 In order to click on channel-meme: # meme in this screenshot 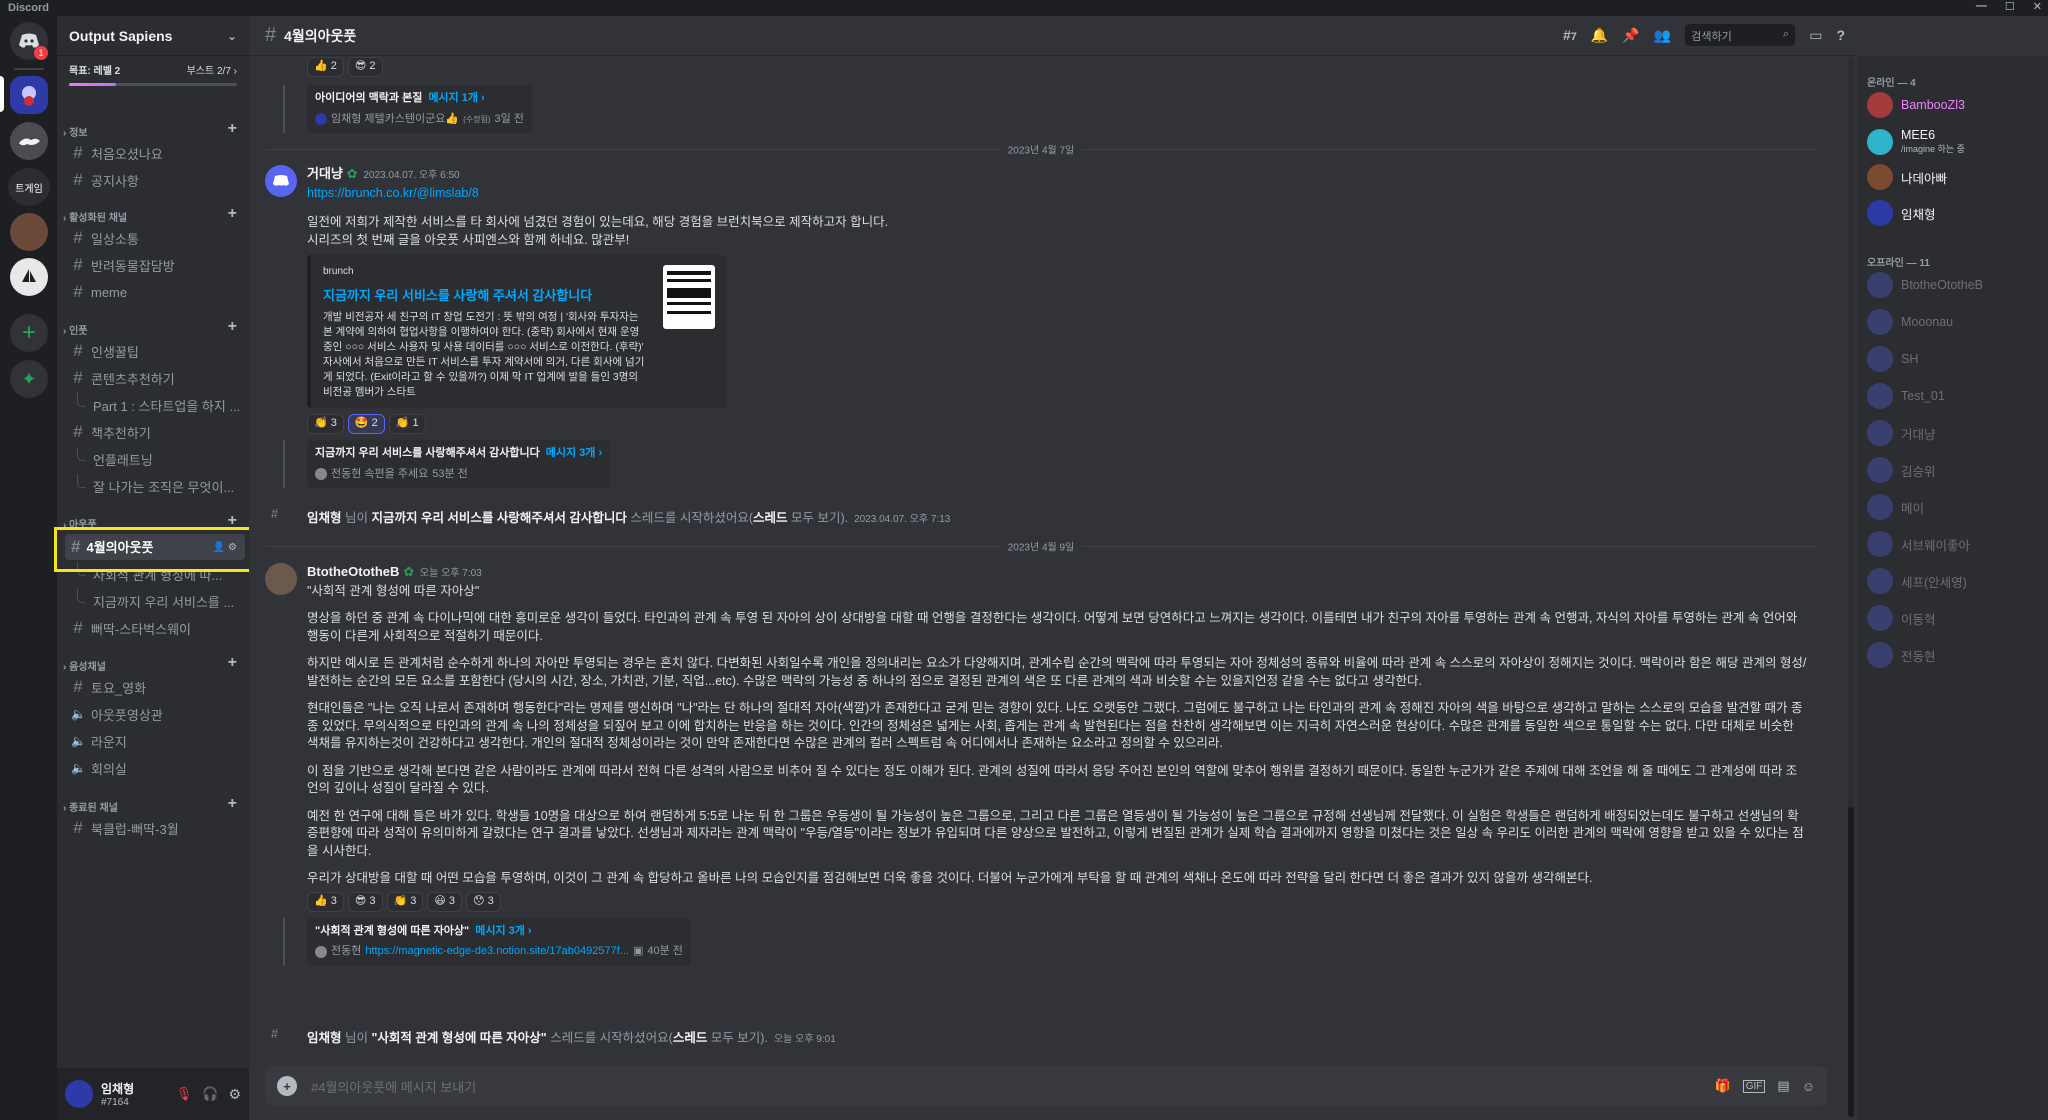, I will do `click(155, 292)`.